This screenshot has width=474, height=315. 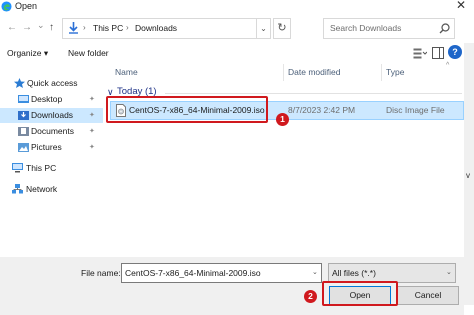 I want to click on sidebar-item-desktop: Desktop, so click(x=46, y=99).